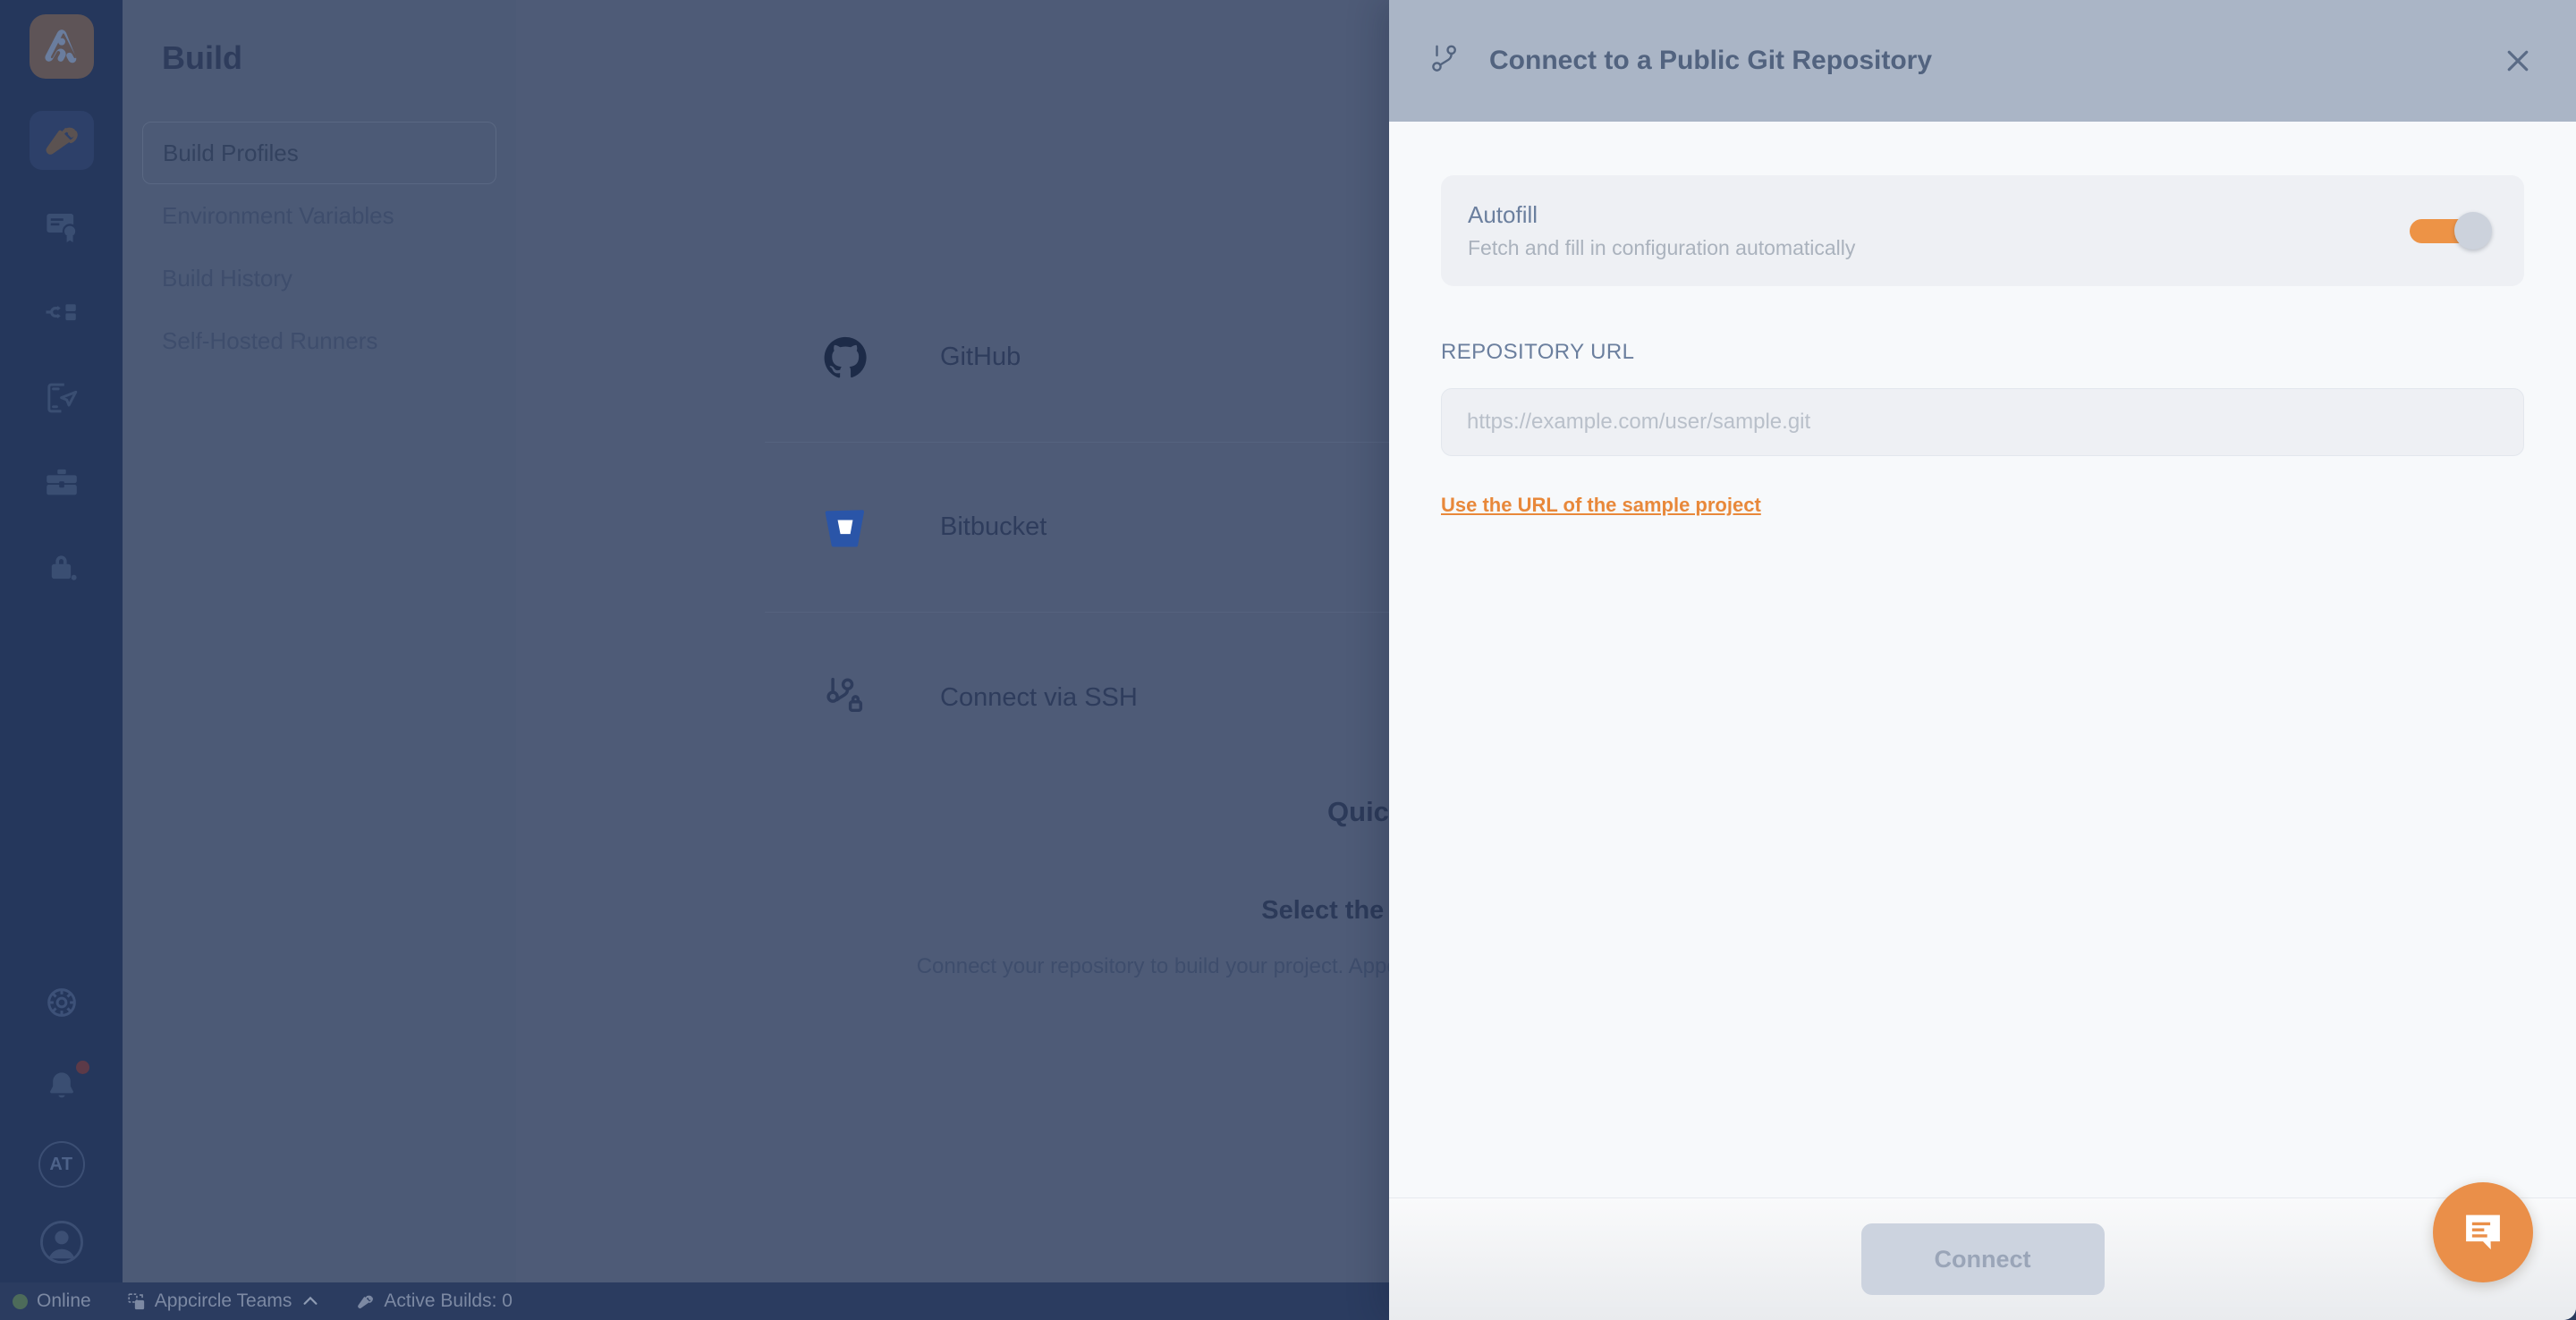 Image resolution: width=2576 pixels, height=1320 pixels. I want to click on rail-bottom-group: AT, so click(61, 1122).